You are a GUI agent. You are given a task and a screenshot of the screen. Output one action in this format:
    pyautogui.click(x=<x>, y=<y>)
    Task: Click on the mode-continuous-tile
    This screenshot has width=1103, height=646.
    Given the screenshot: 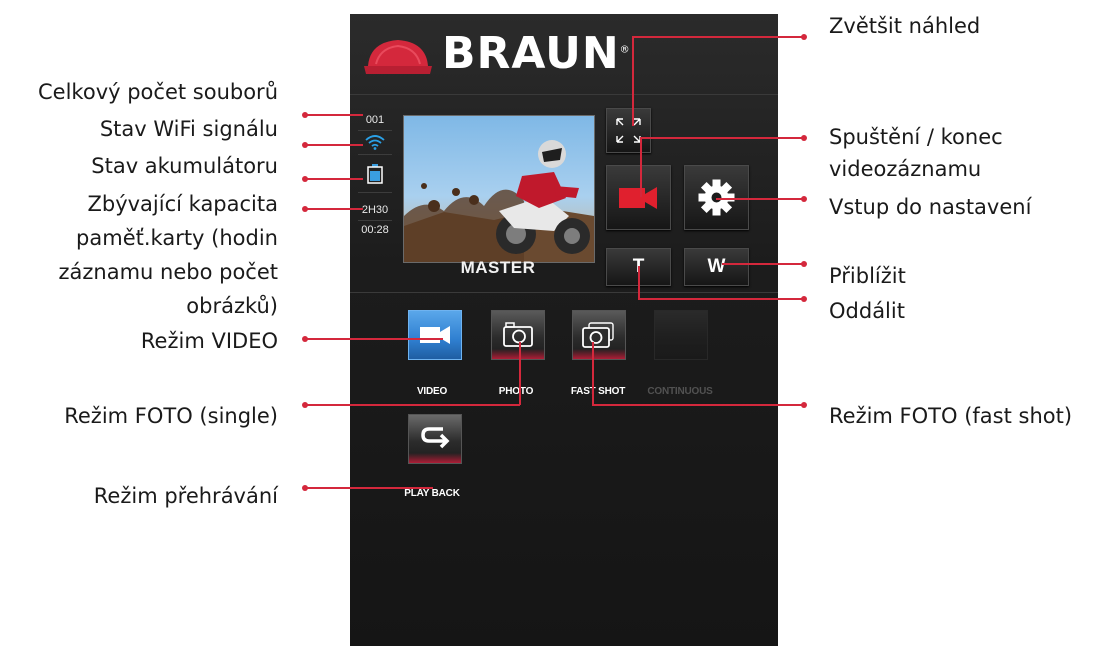 What is the action you would take?
    pyautogui.click(x=681, y=335)
    